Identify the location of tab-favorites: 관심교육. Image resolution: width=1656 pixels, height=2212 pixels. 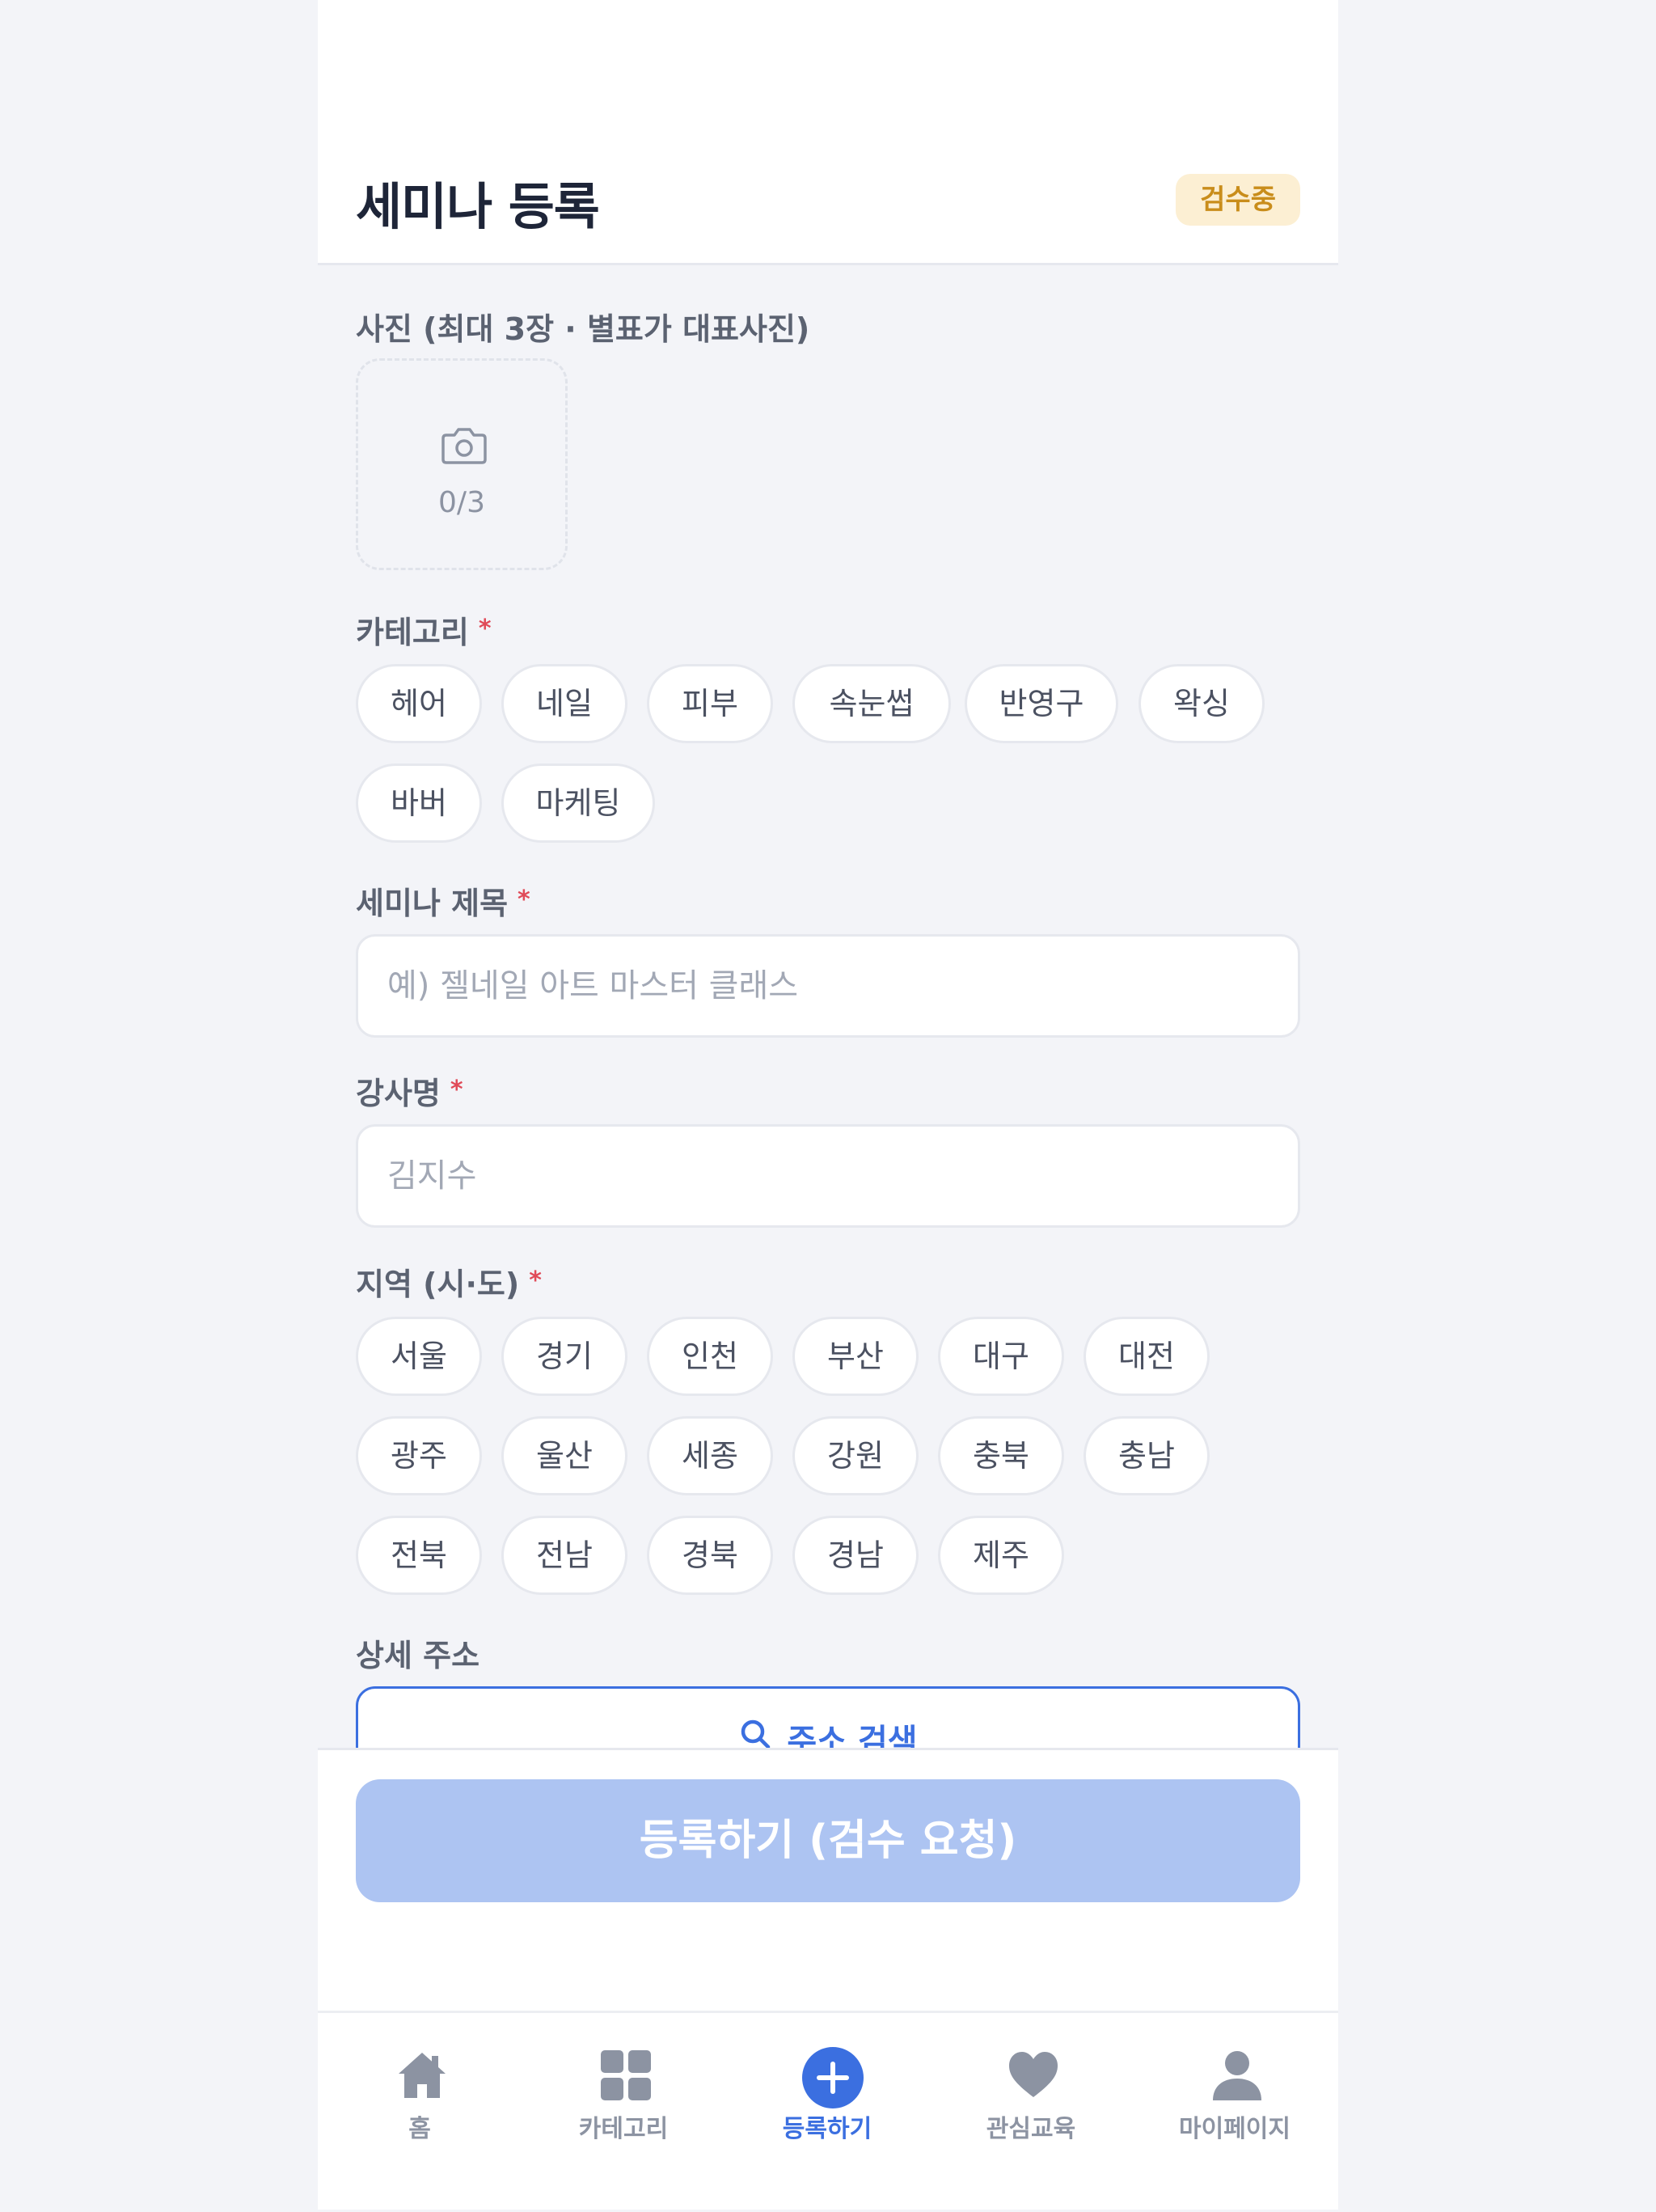
(1031, 2113).